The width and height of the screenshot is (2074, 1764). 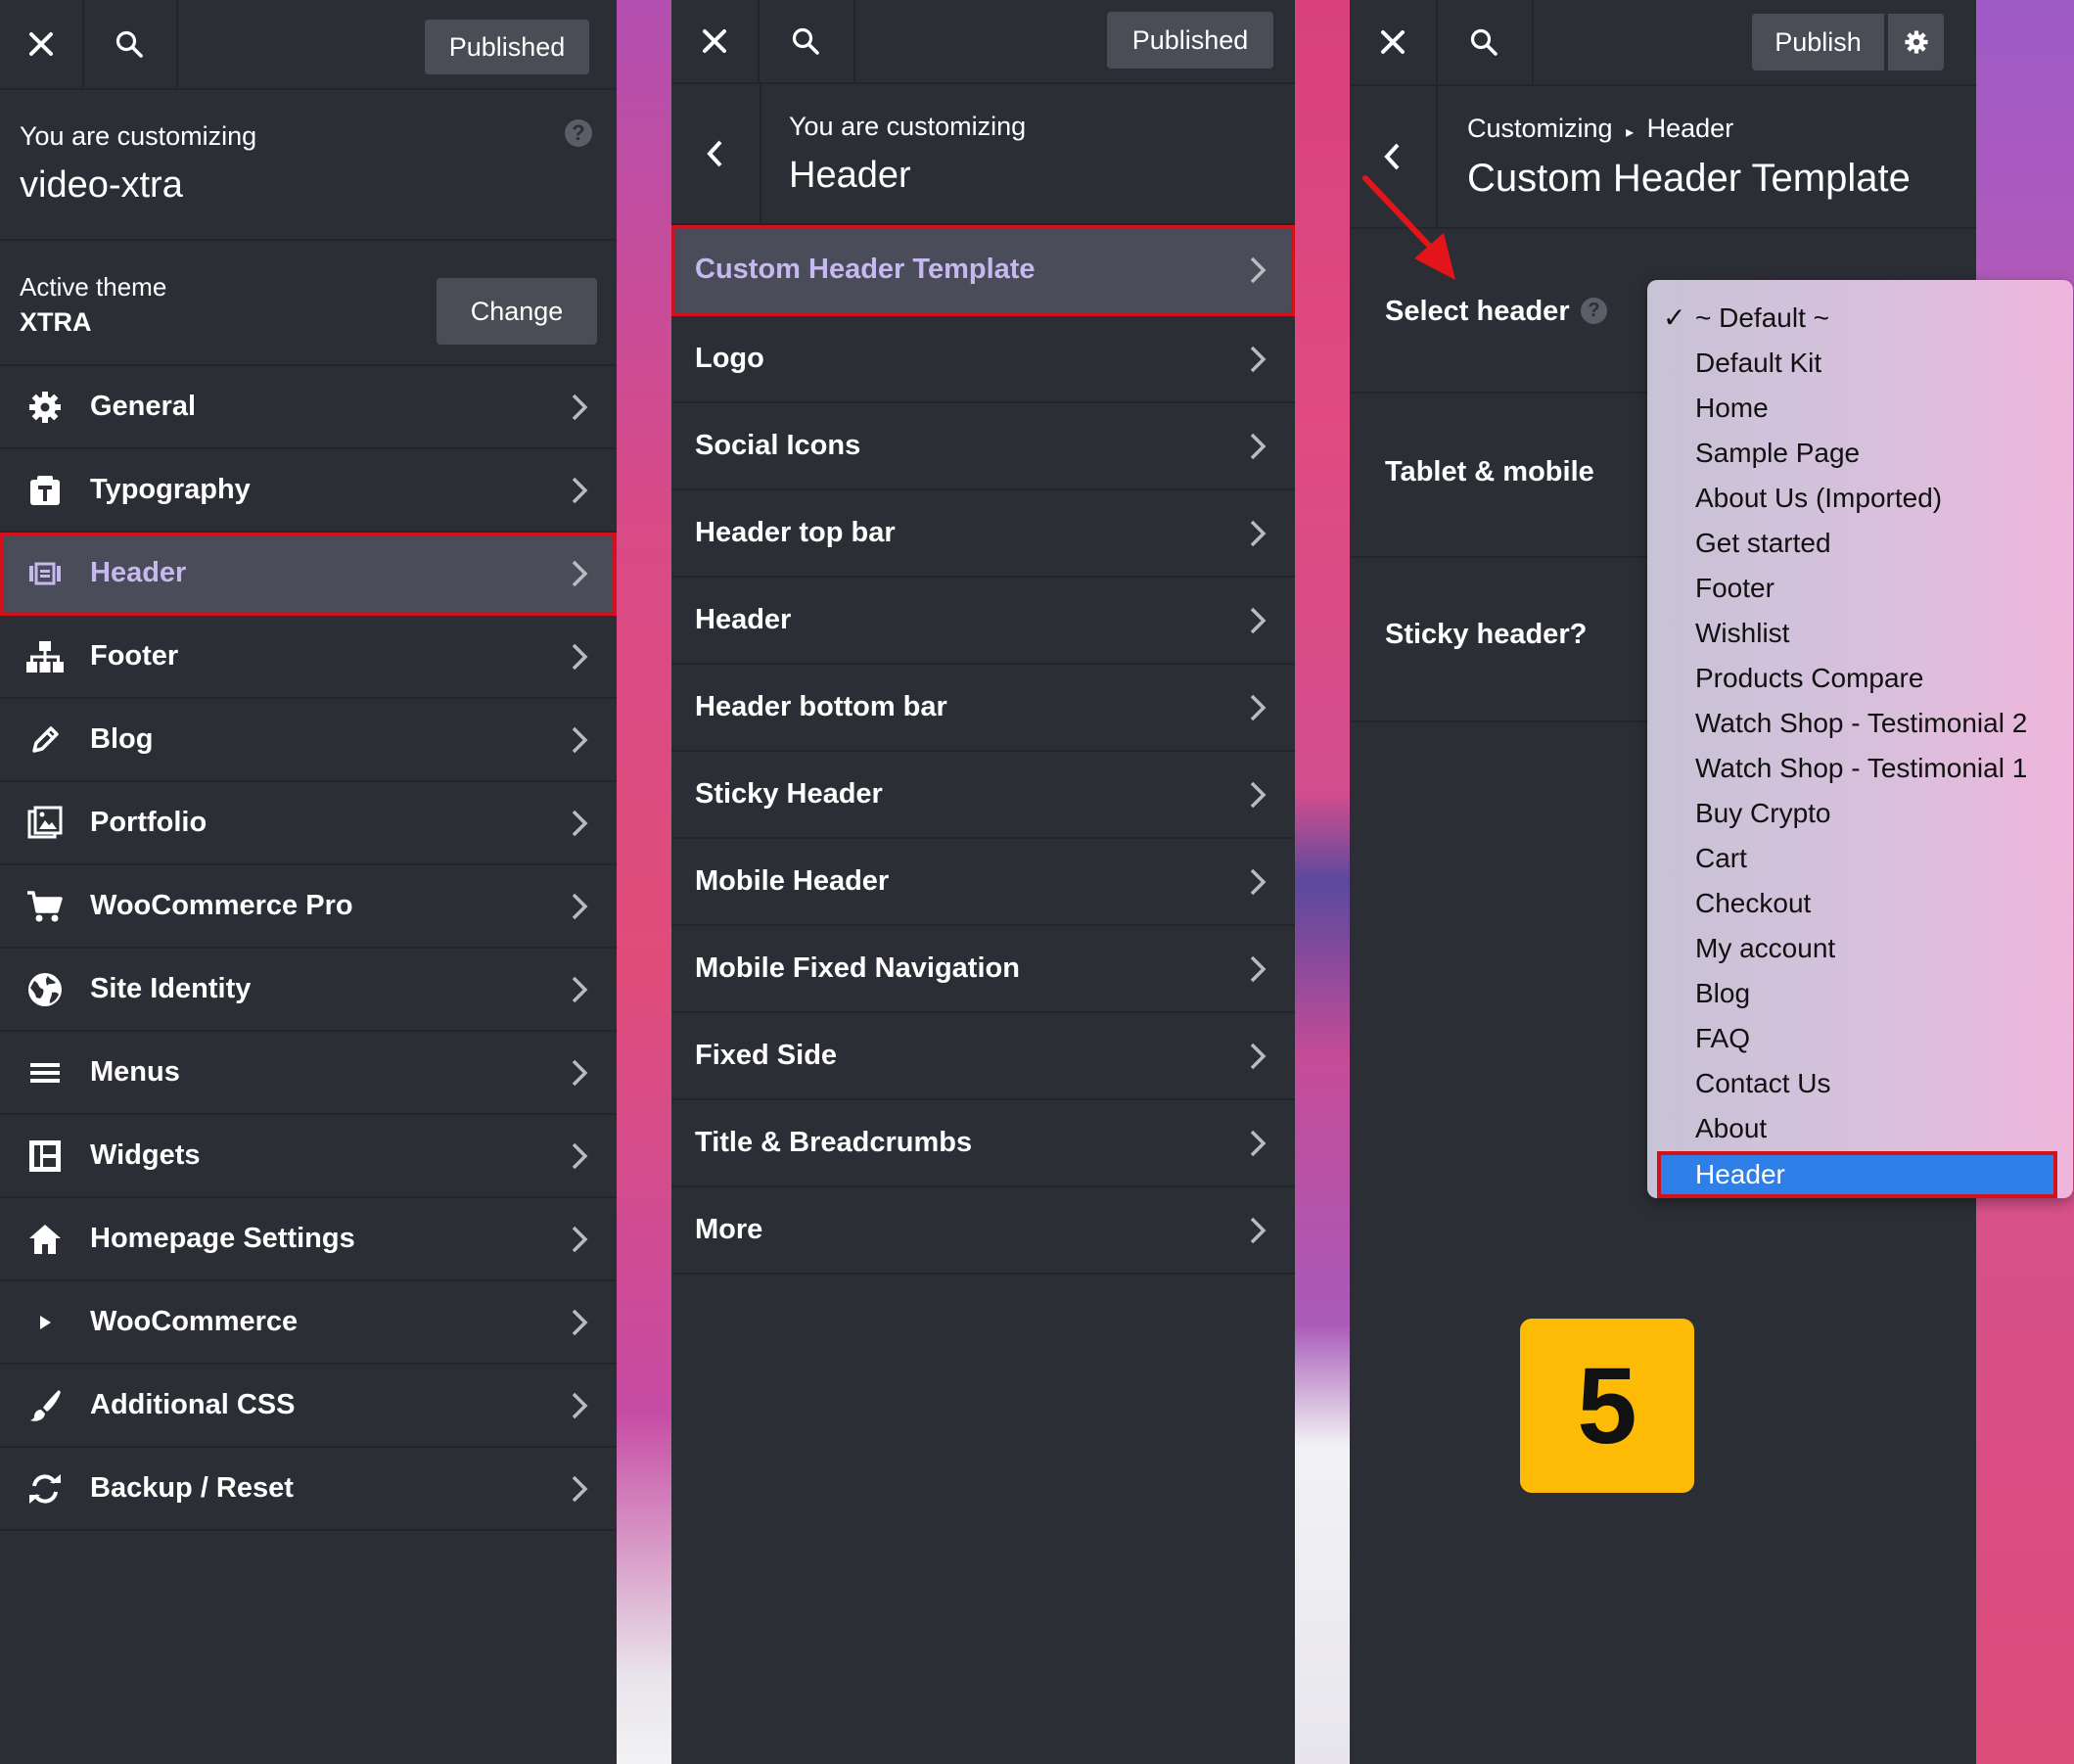 What do you see at coordinates (1763, 543) in the screenshot?
I see `option-label: Get started` at bounding box center [1763, 543].